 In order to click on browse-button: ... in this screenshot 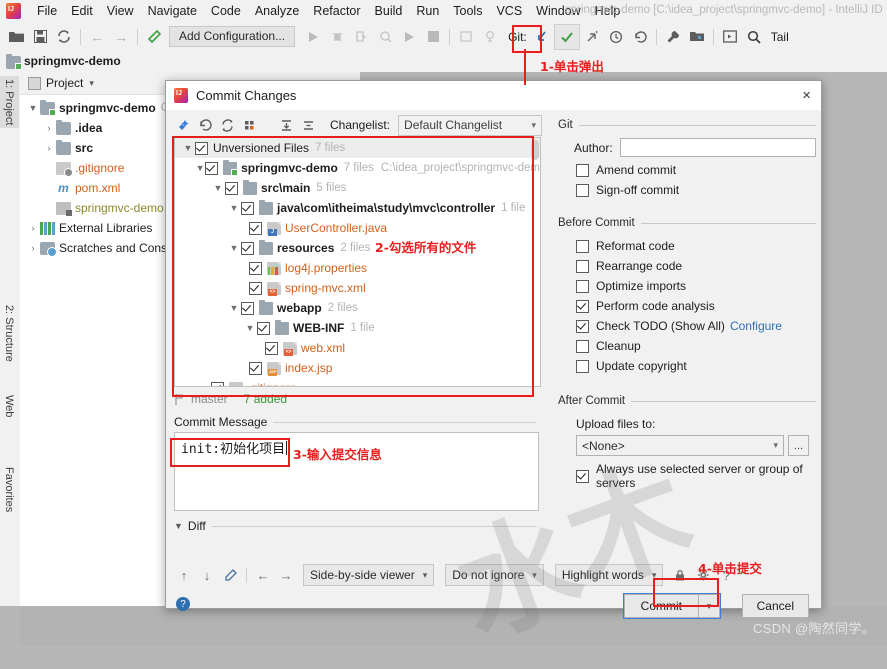, I will do `click(798, 445)`.